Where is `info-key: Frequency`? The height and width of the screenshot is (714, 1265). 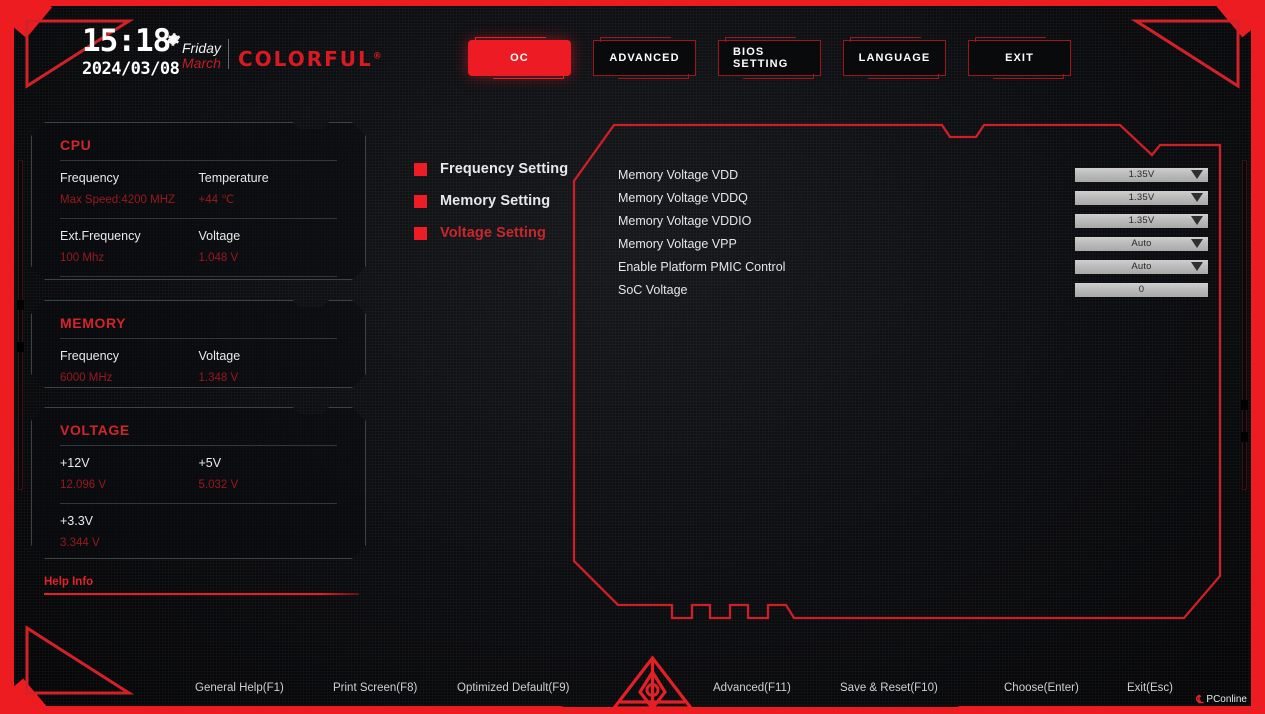
info-key: Frequency is located at coordinates (90, 356).